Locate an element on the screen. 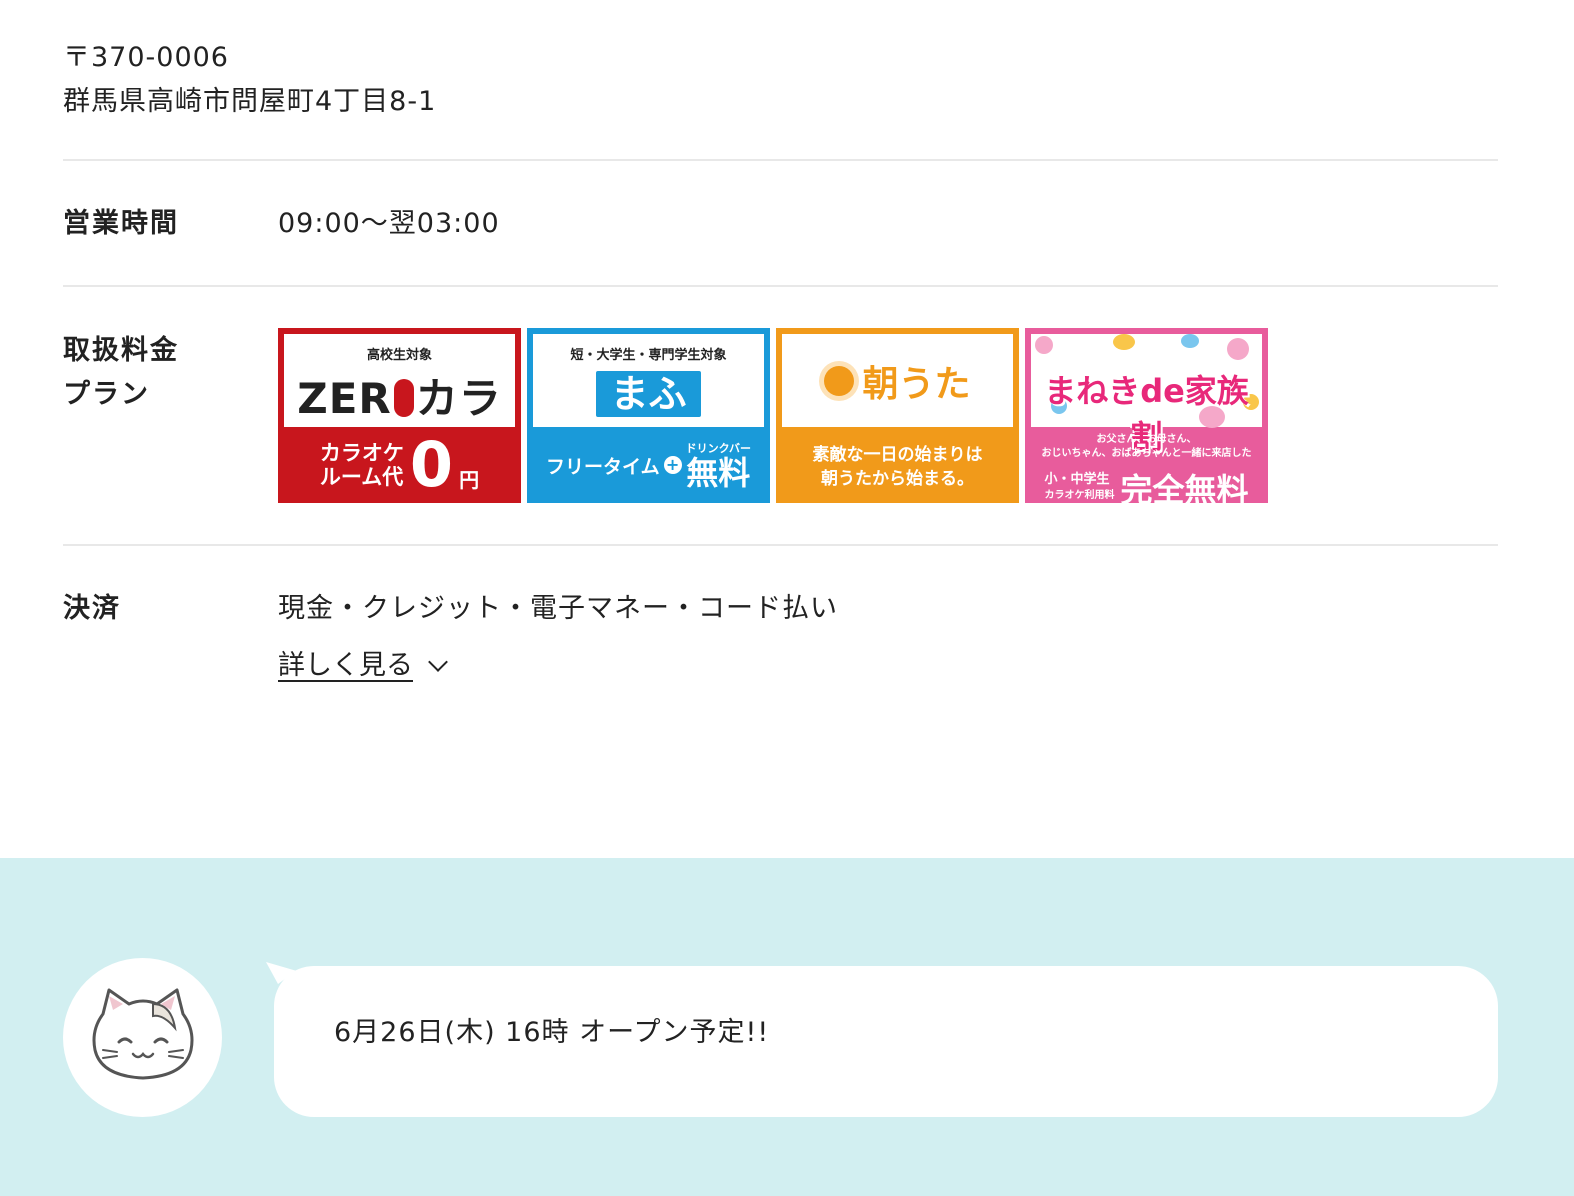 Image resolution: width=1574 pixels, height=1196 pixels. banner-free: 無料 is located at coordinates (718, 473).